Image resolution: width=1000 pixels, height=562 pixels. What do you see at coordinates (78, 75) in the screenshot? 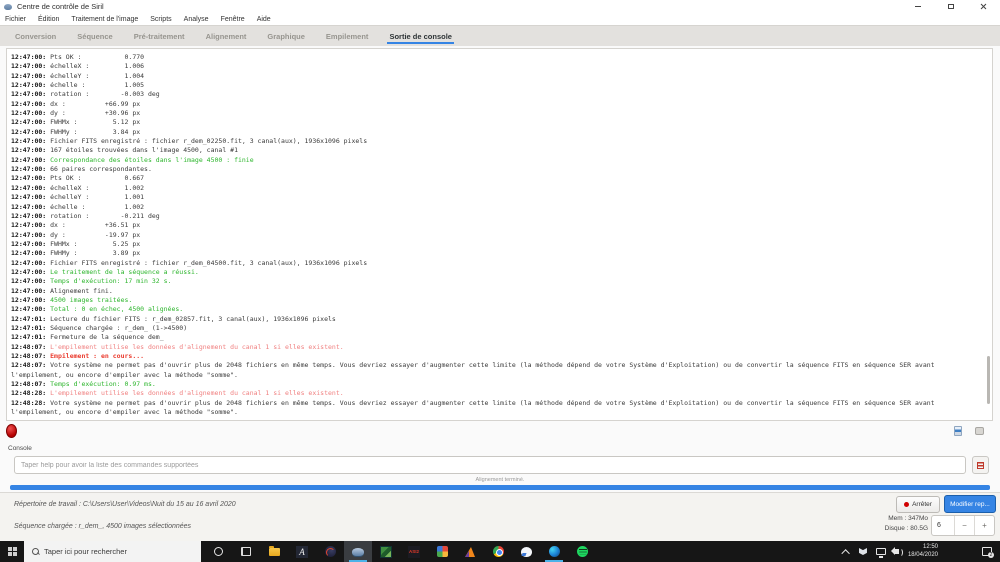
I see `log-line: 12:47:00: échelleY : 1.004` at bounding box center [78, 75].